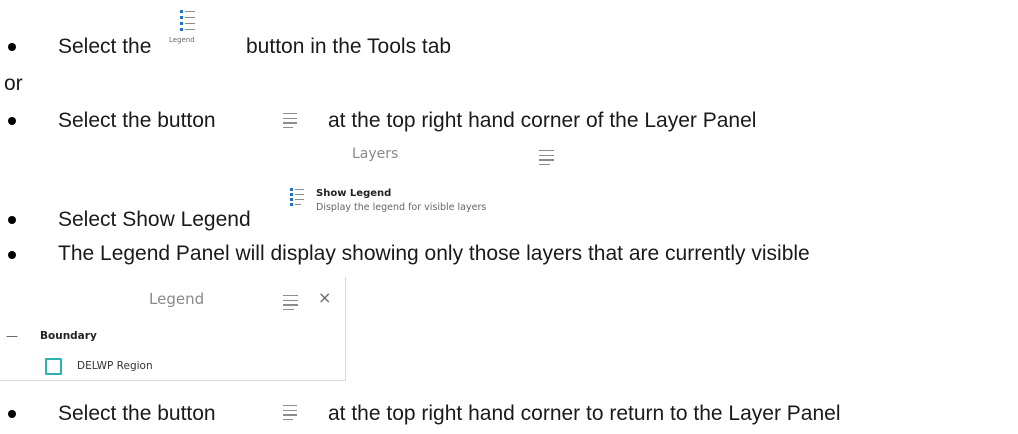 Image resolution: width=1018 pixels, height=434 pixels. What do you see at coordinates (354, 193) in the screenshot?
I see `show-legend-title: Show Legend` at bounding box center [354, 193].